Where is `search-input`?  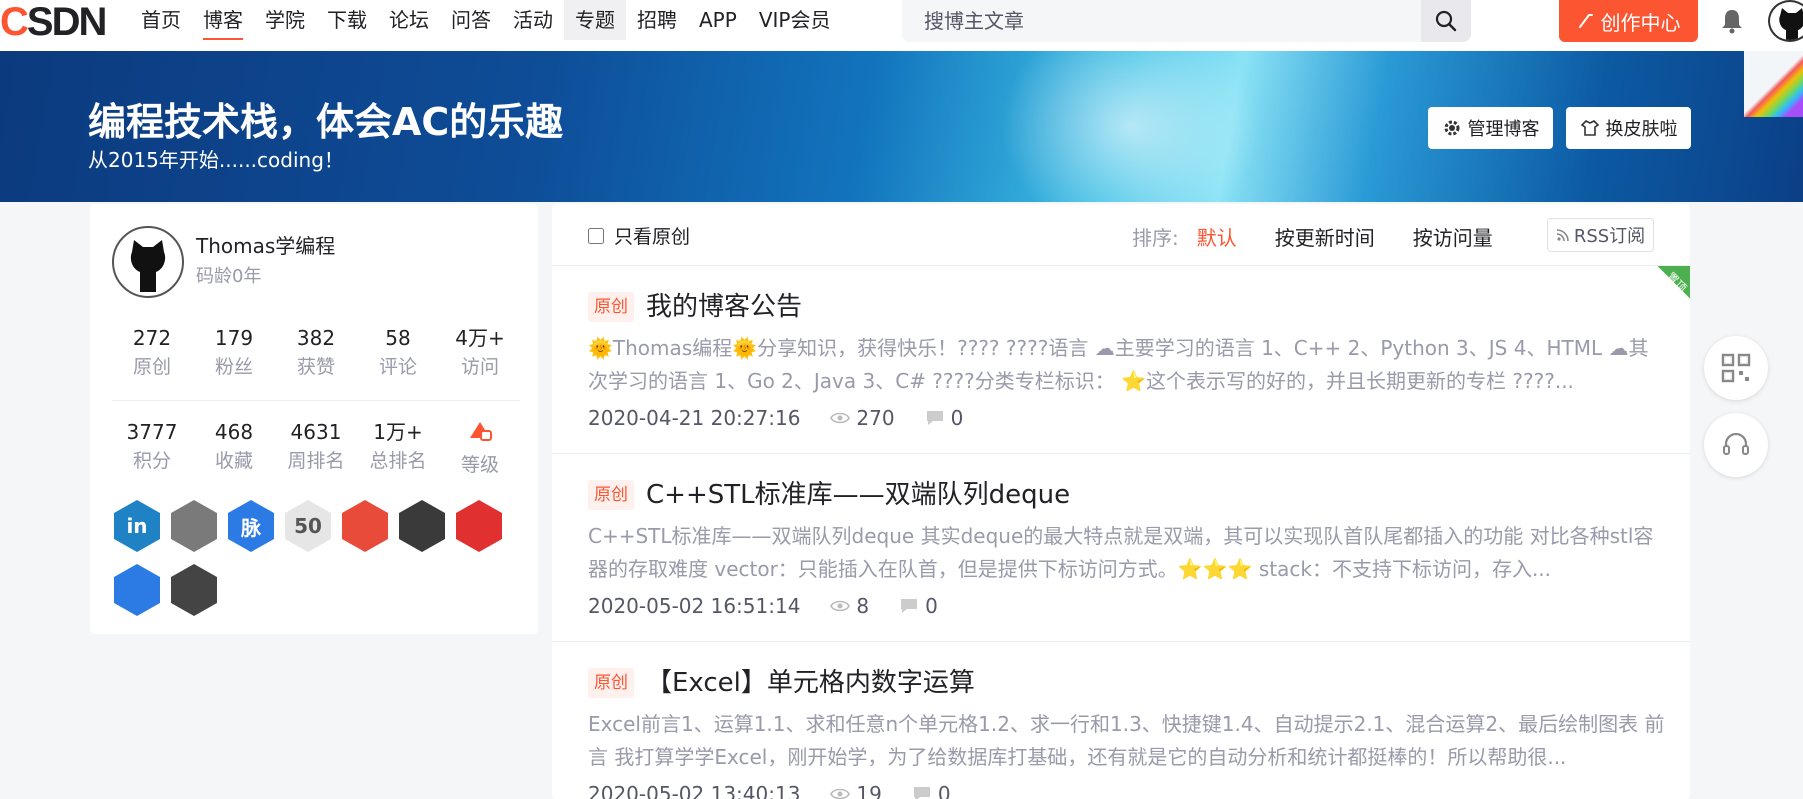
search-input is located at coordinates (1154, 21).